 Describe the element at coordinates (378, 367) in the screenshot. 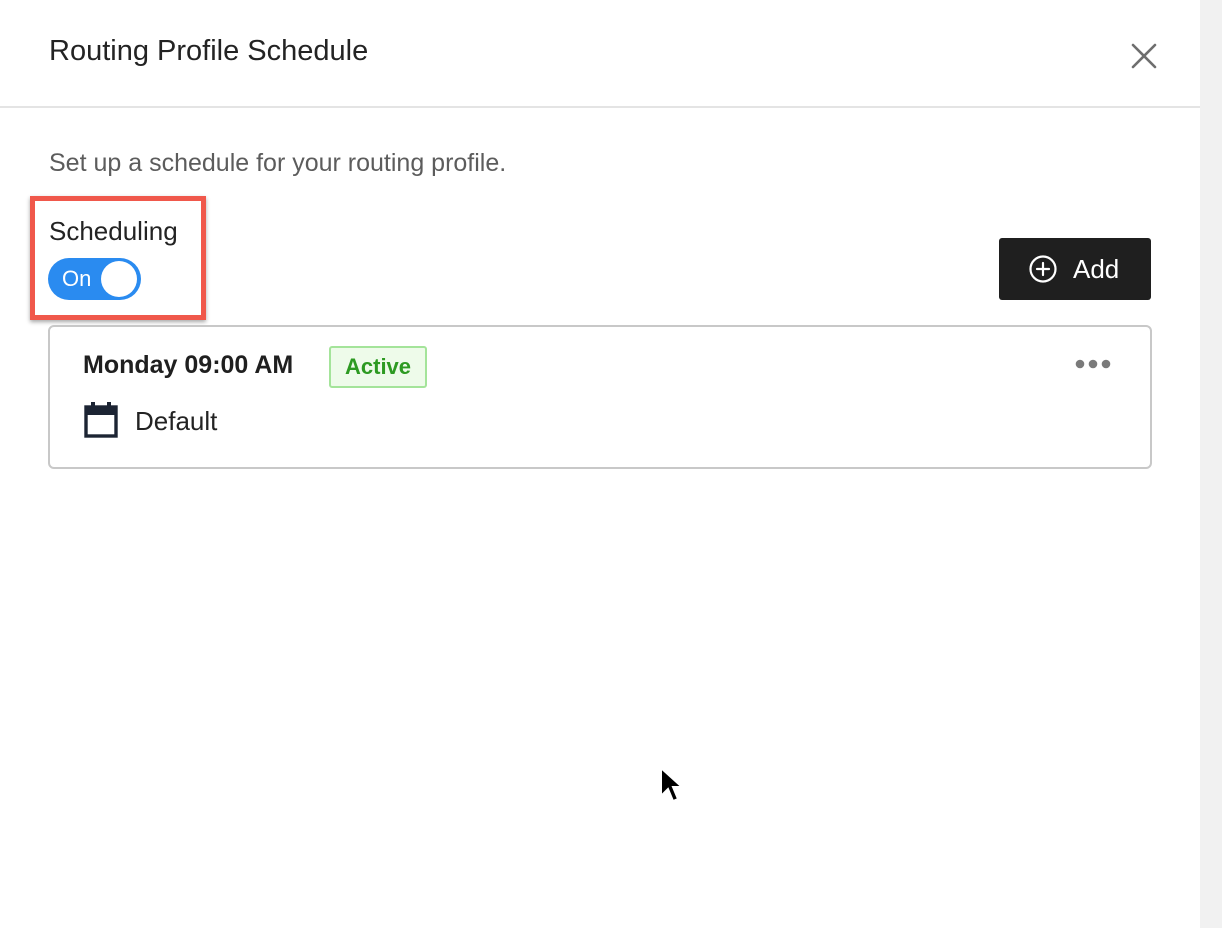

I see `status-badge: Active` at that location.